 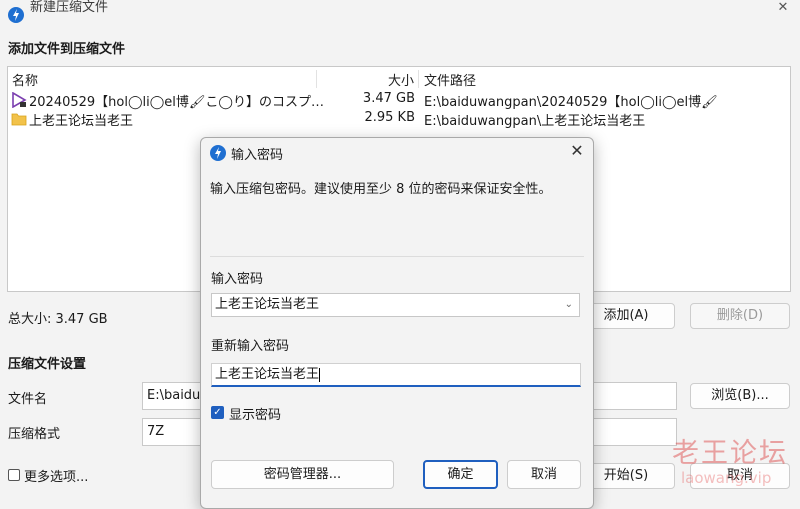 I want to click on section-heading-add-files: 添加文件到压缩文件, so click(x=67, y=49).